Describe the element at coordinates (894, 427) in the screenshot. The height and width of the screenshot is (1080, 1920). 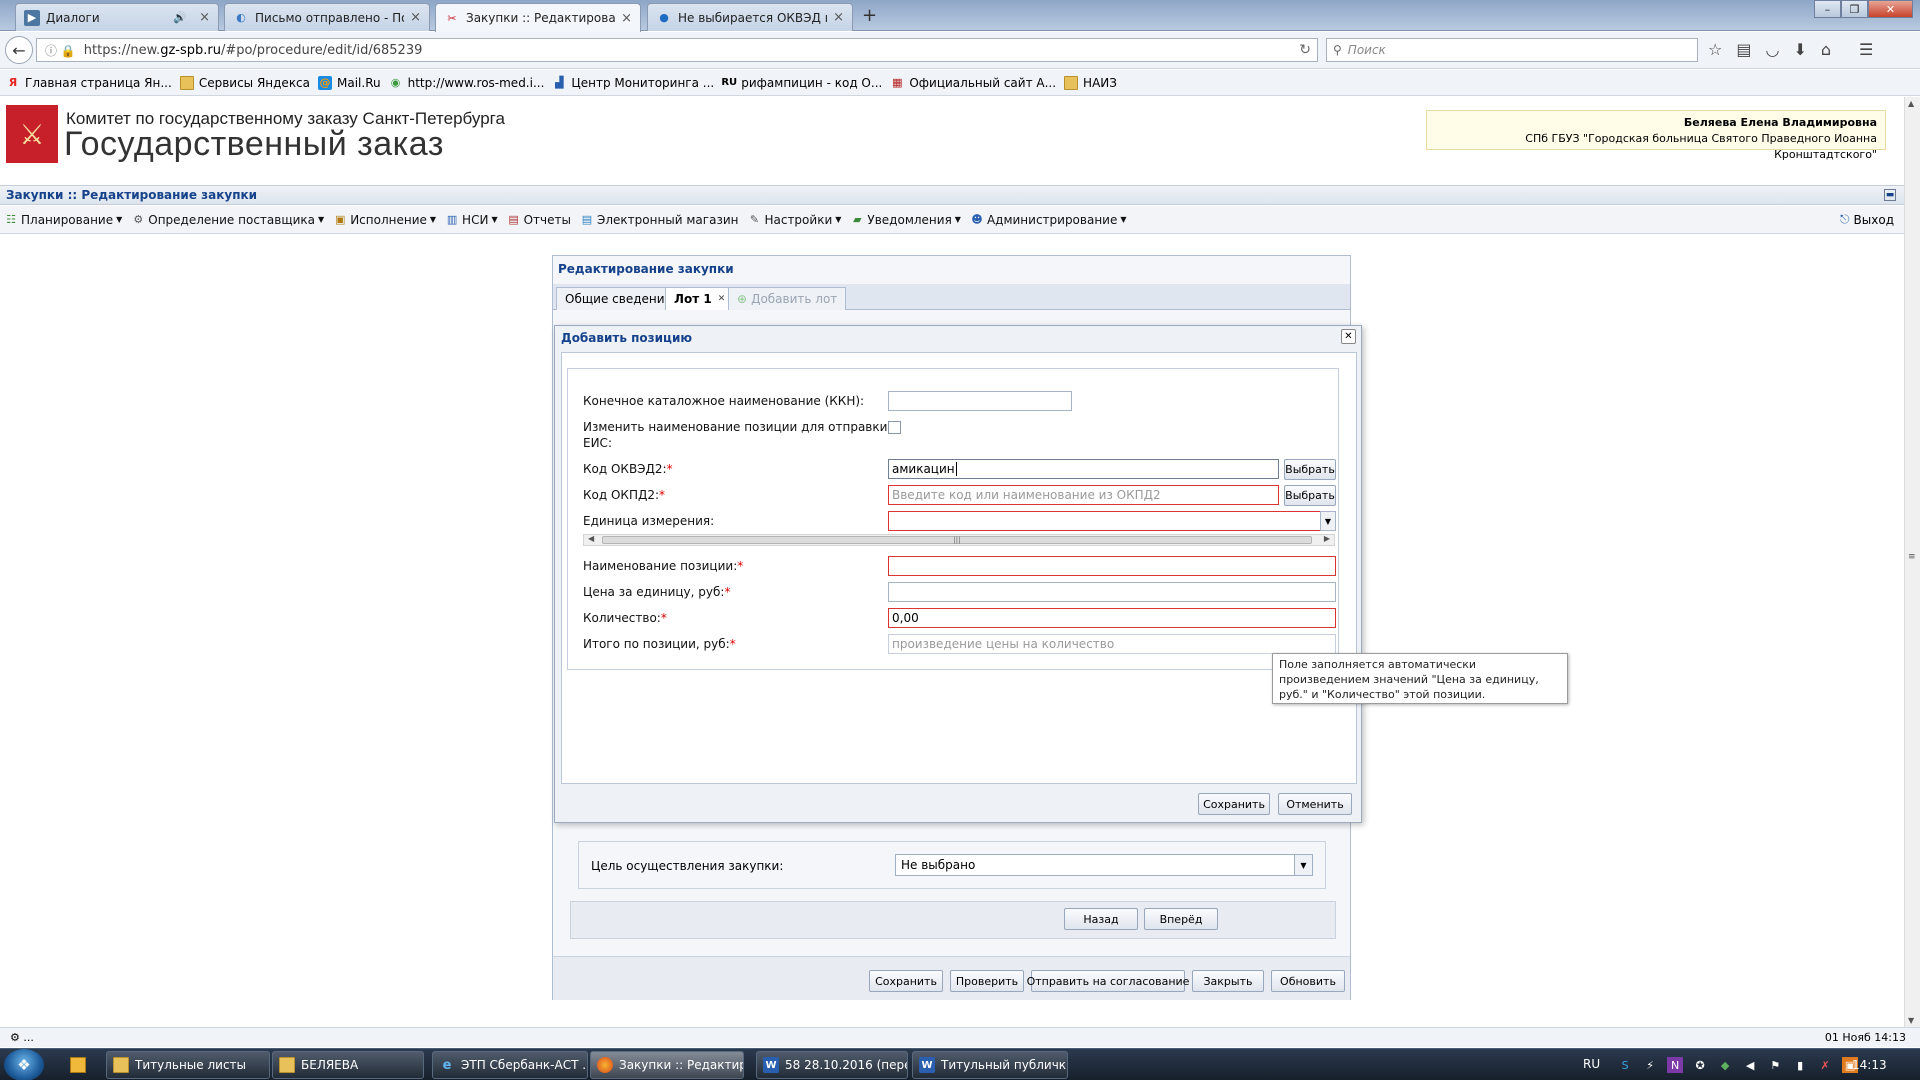
I see `rename-checkbox` at that location.